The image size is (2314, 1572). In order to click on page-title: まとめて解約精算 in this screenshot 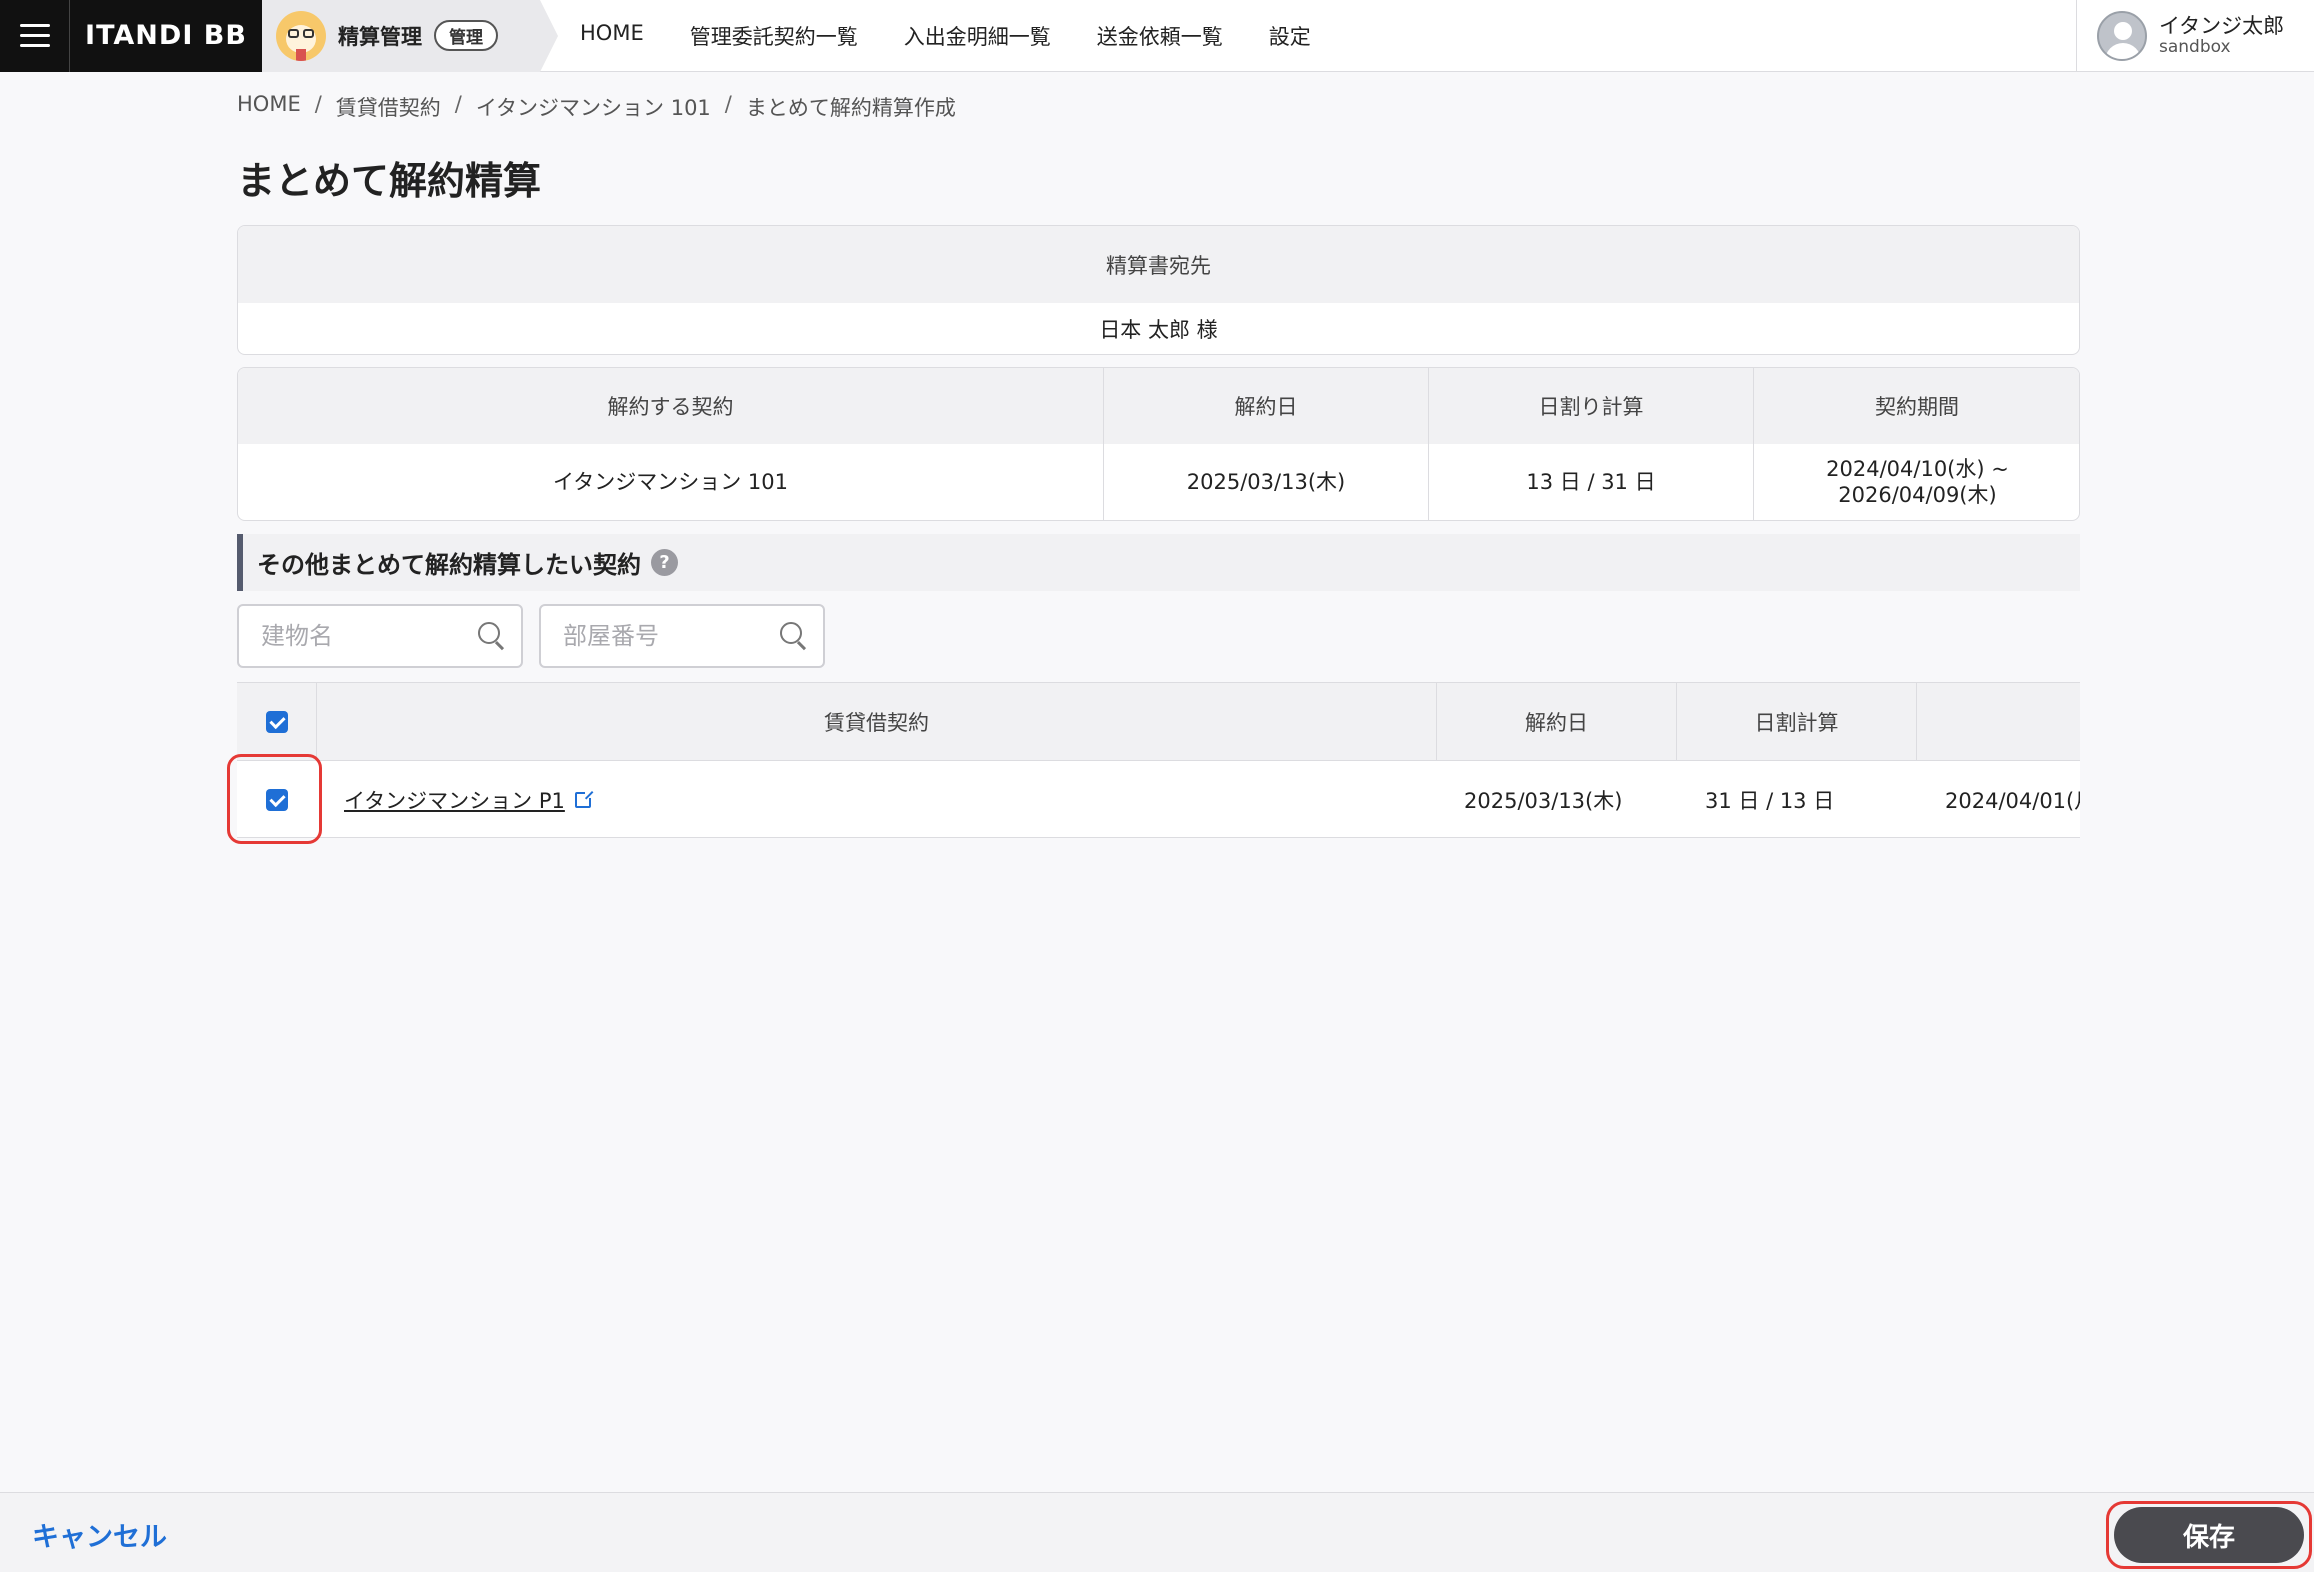, I will do `click(389, 181)`.